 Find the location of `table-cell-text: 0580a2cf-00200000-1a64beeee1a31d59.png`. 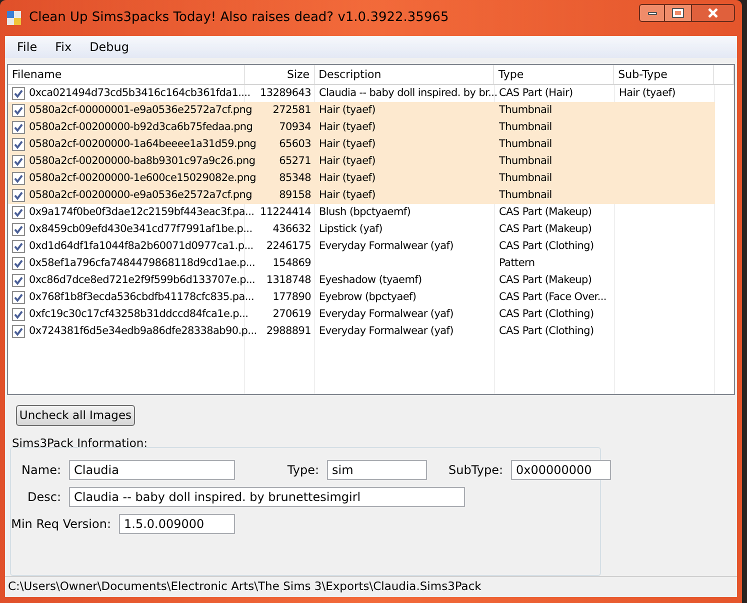

table-cell-text: 0580a2cf-00200000-1a64beeee1a31d59.png is located at coordinates (142, 144).